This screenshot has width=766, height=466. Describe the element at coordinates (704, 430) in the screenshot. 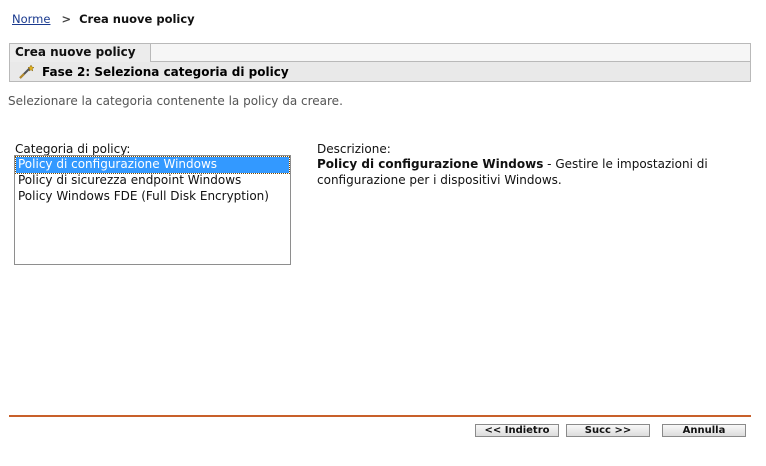

I see `cancel-button: Annulla` at that location.